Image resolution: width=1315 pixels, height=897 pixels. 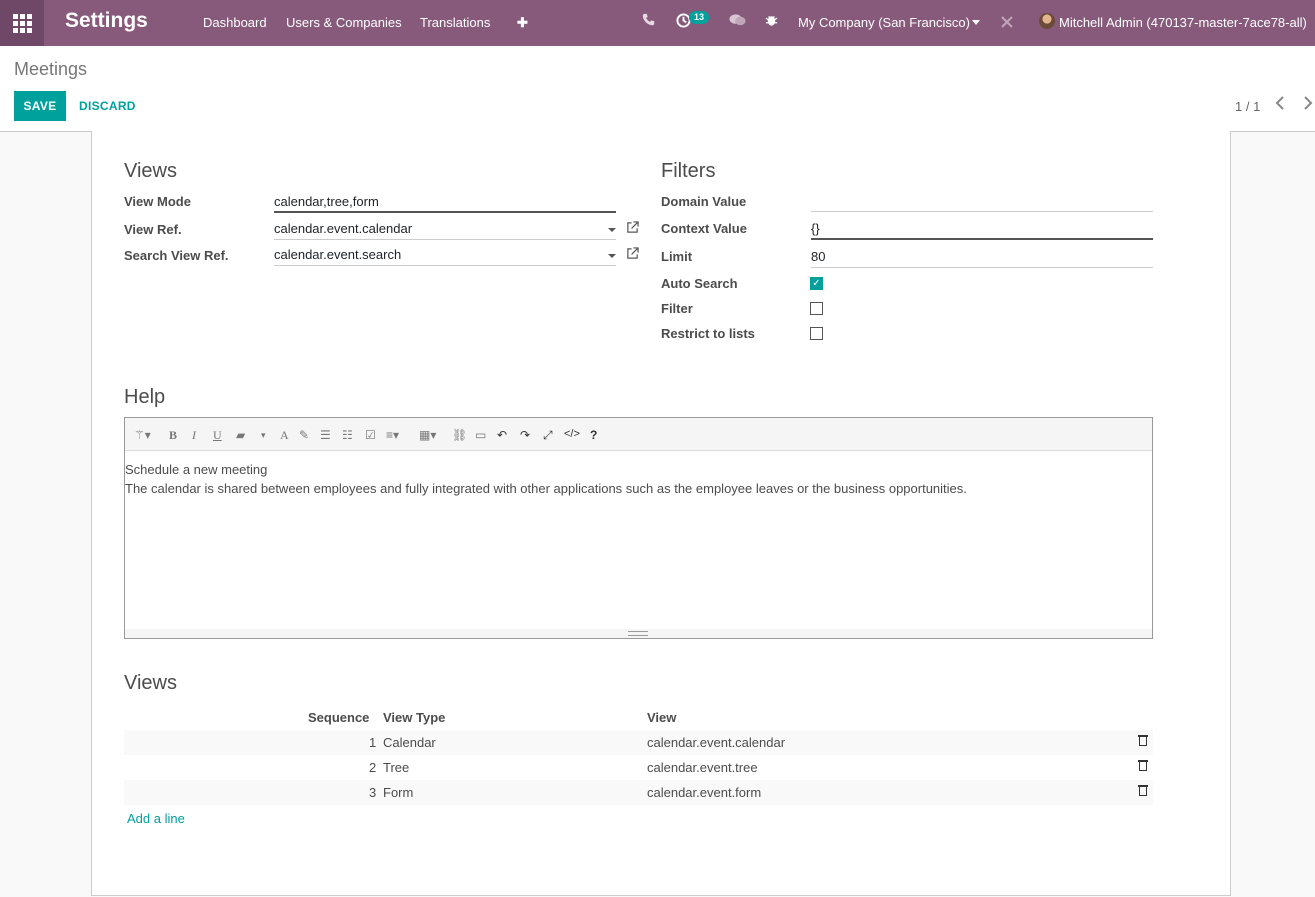 What do you see at coordinates (176, 255) in the screenshot?
I see `search-view-ref-label: Search View Ref.` at bounding box center [176, 255].